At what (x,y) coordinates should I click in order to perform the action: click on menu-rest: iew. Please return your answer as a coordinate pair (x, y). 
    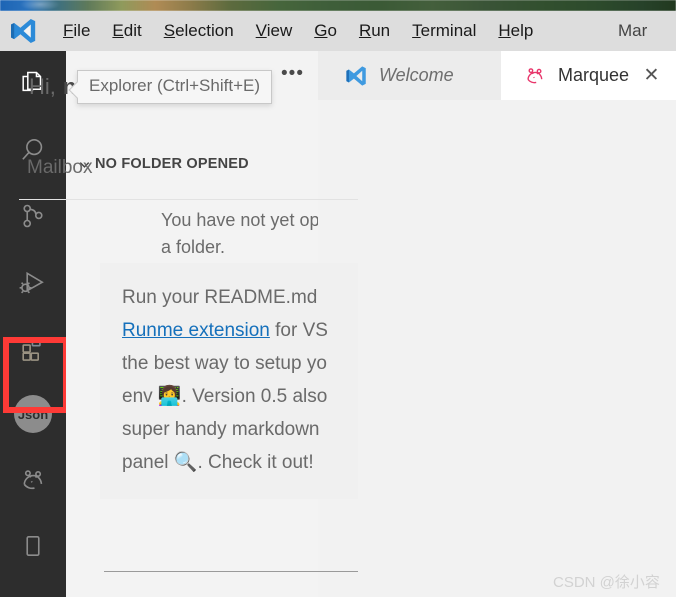
    Looking at the image, I should click on (279, 30).